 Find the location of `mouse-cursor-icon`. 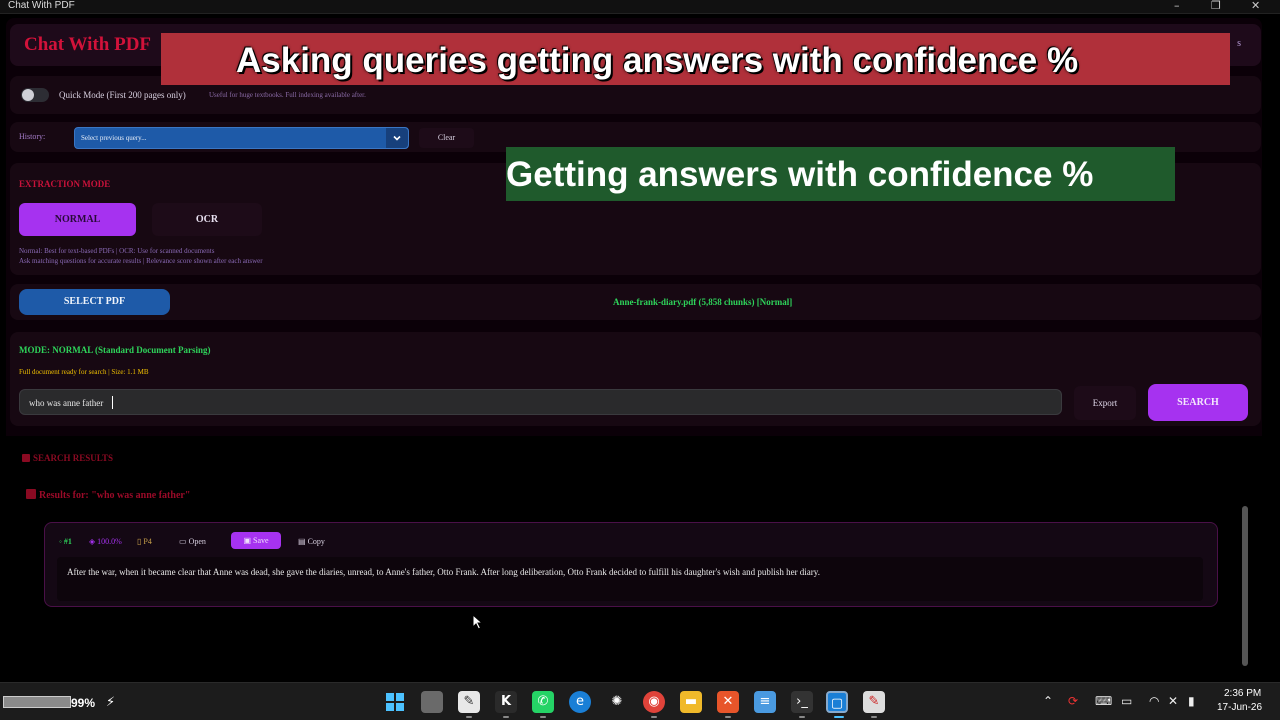

mouse-cursor-icon is located at coordinates (478, 623).